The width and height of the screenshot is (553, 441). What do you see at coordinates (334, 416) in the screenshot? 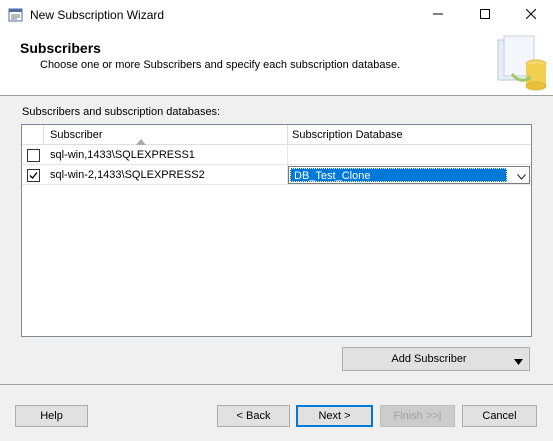
I see `next-button: Next >` at bounding box center [334, 416].